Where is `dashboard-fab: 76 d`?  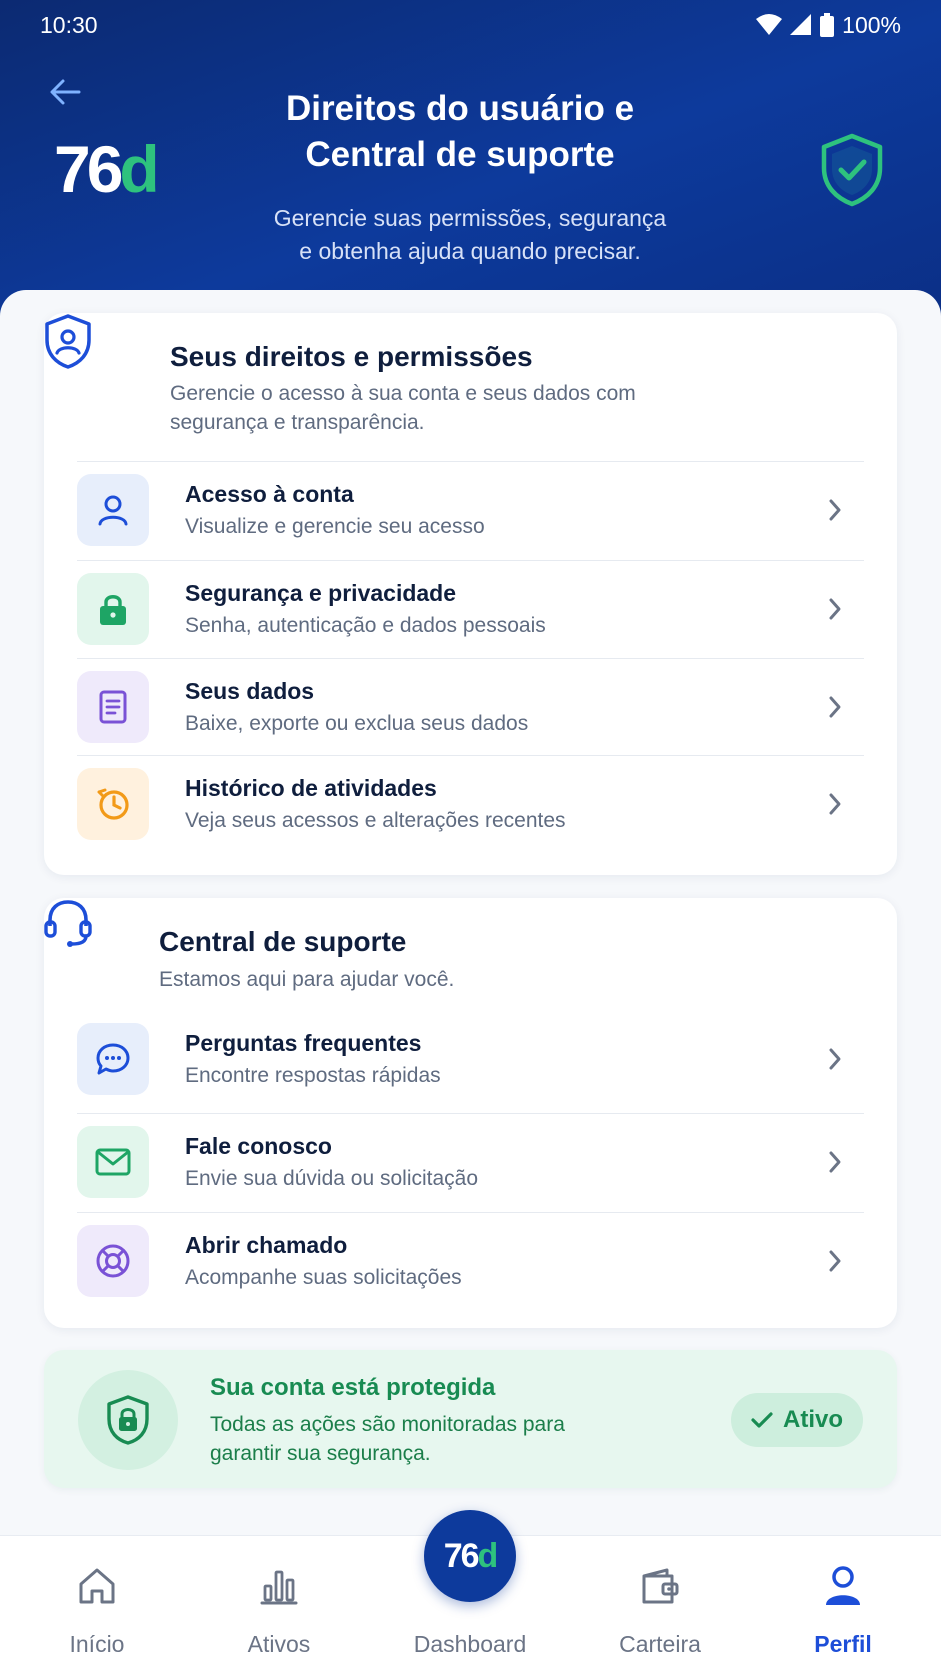 dashboard-fab: 76 d is located at coordinates (470, 1556).